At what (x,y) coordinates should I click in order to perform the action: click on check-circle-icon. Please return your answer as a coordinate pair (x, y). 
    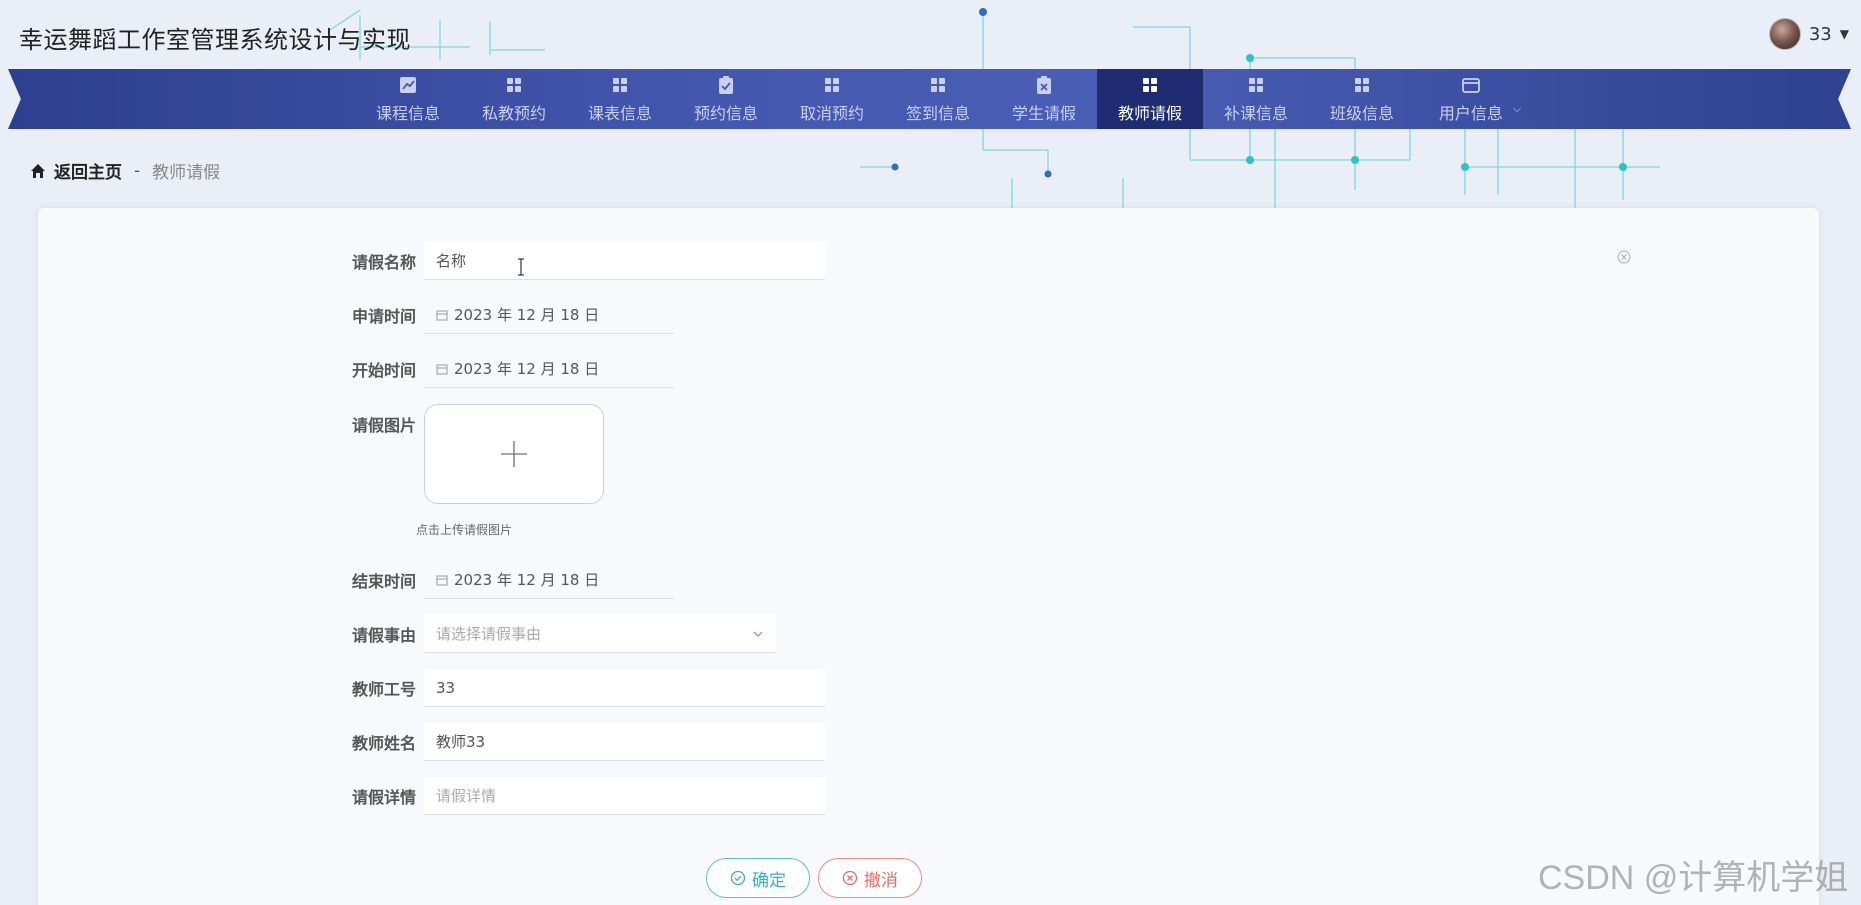
    Looking at the image, I should click on (738, 878).